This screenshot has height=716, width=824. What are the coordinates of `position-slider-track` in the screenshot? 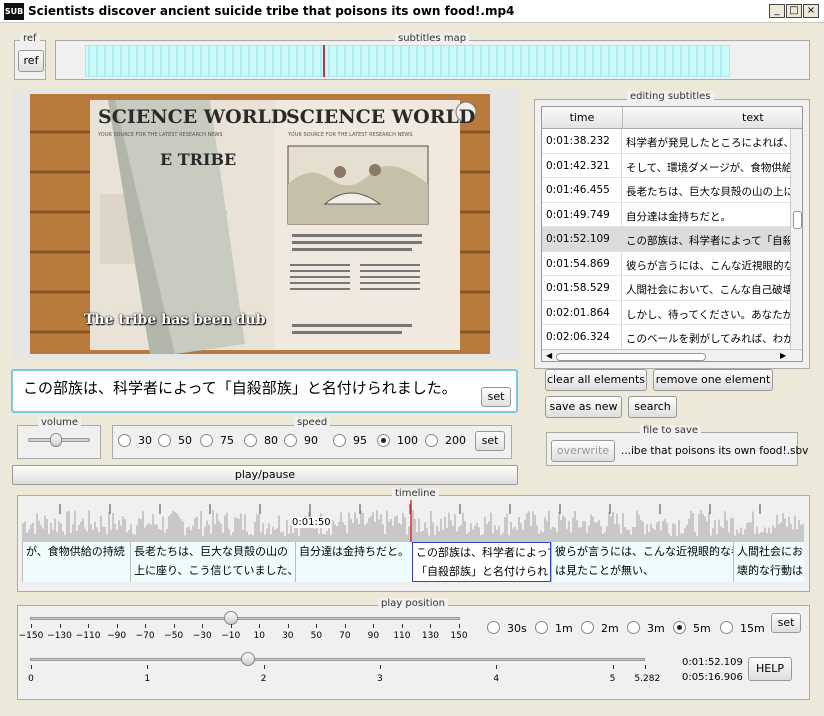 It's located at (337, 659).